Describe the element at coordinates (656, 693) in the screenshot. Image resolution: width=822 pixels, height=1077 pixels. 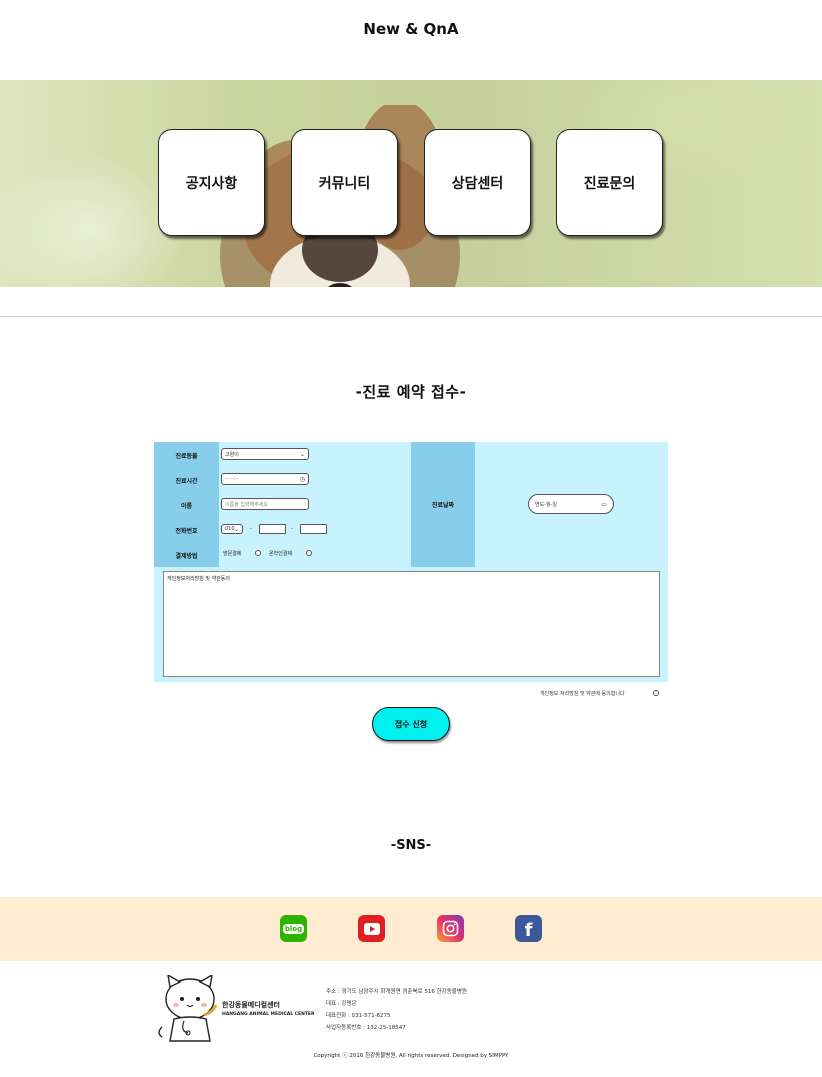
I see `agree-radio` at that location.